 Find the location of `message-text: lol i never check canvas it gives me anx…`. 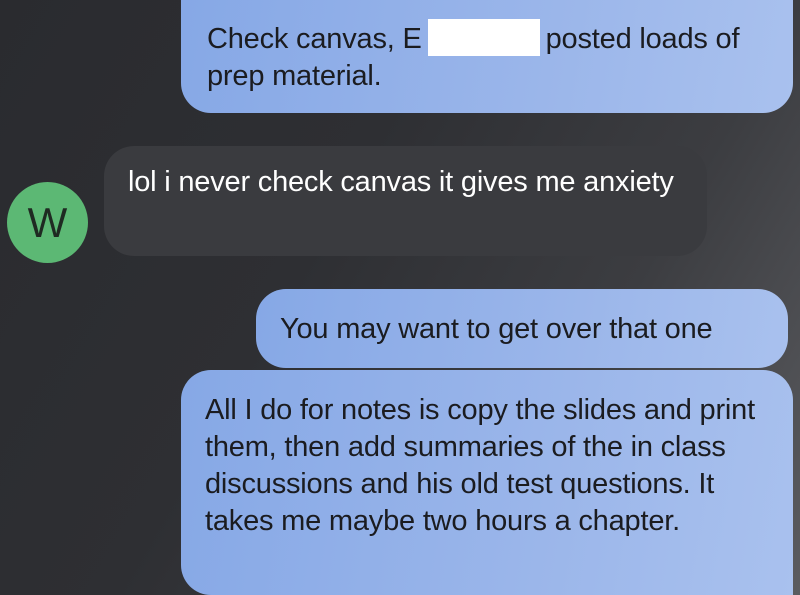

message-text: lol i never check canvas it gives me anx… is located at coordinates (401, 182).